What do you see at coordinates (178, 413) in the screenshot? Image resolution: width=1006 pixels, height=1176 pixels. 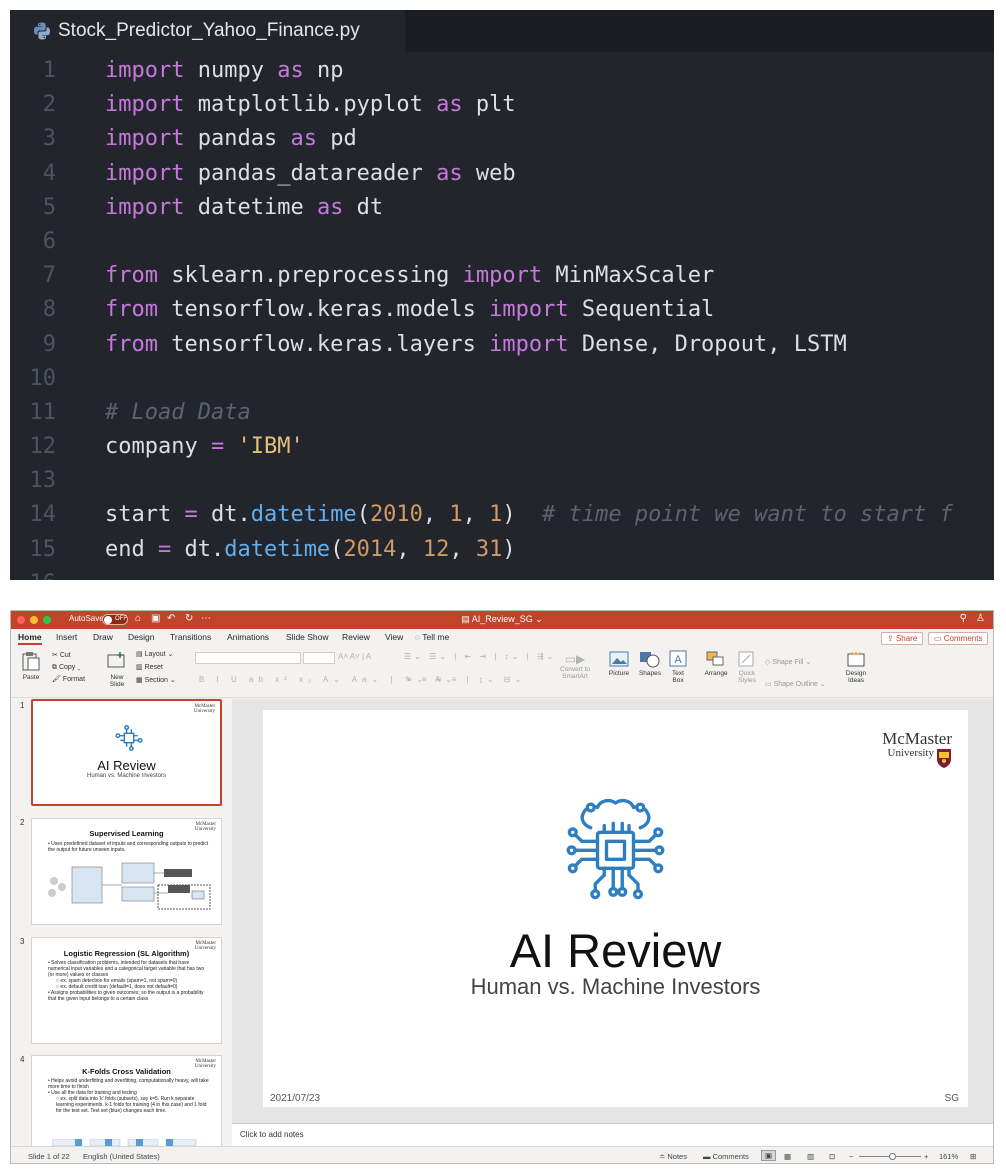 I see `line-source: # Load Data` at bounding box center [178, 413].